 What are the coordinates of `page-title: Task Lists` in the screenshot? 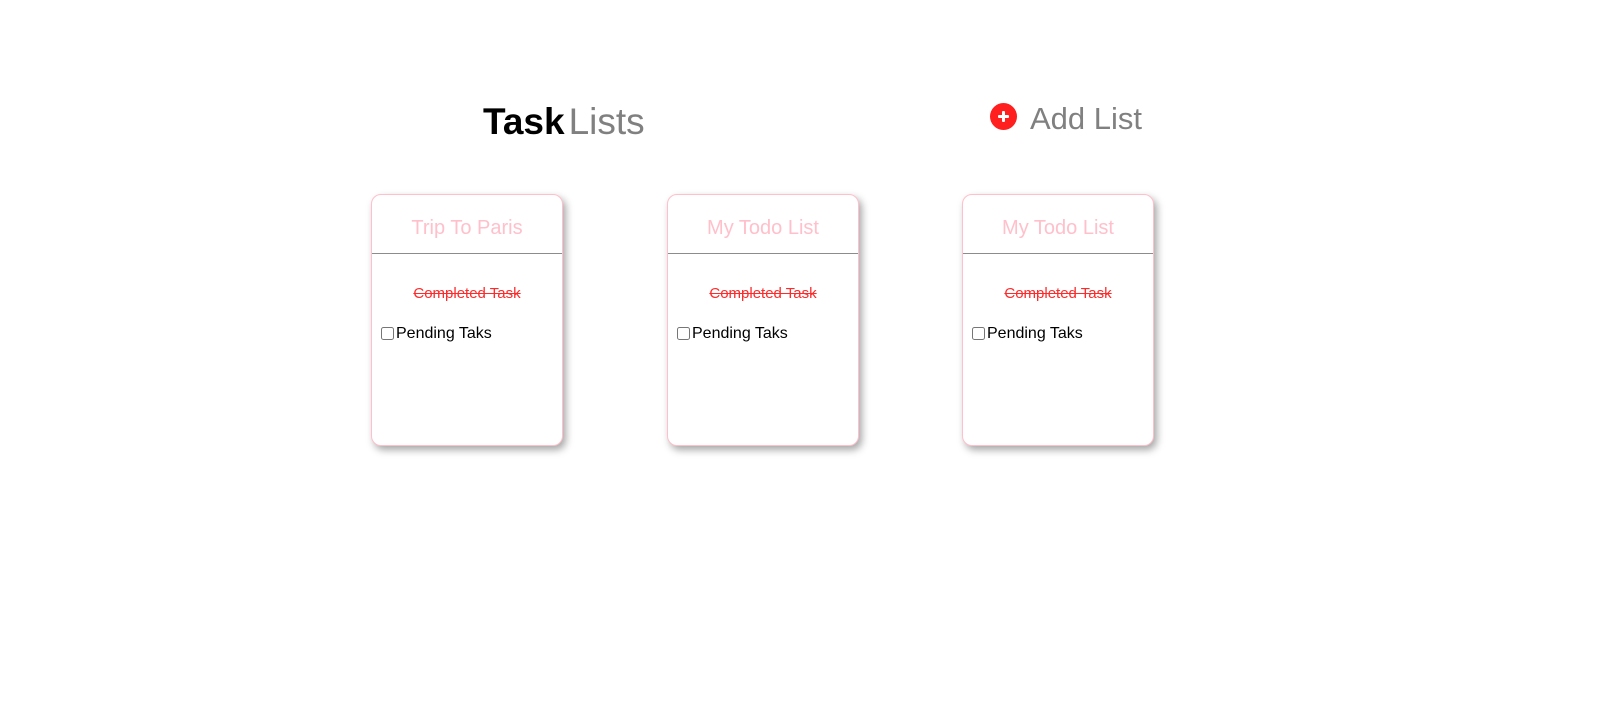 It's located at (564, 122).